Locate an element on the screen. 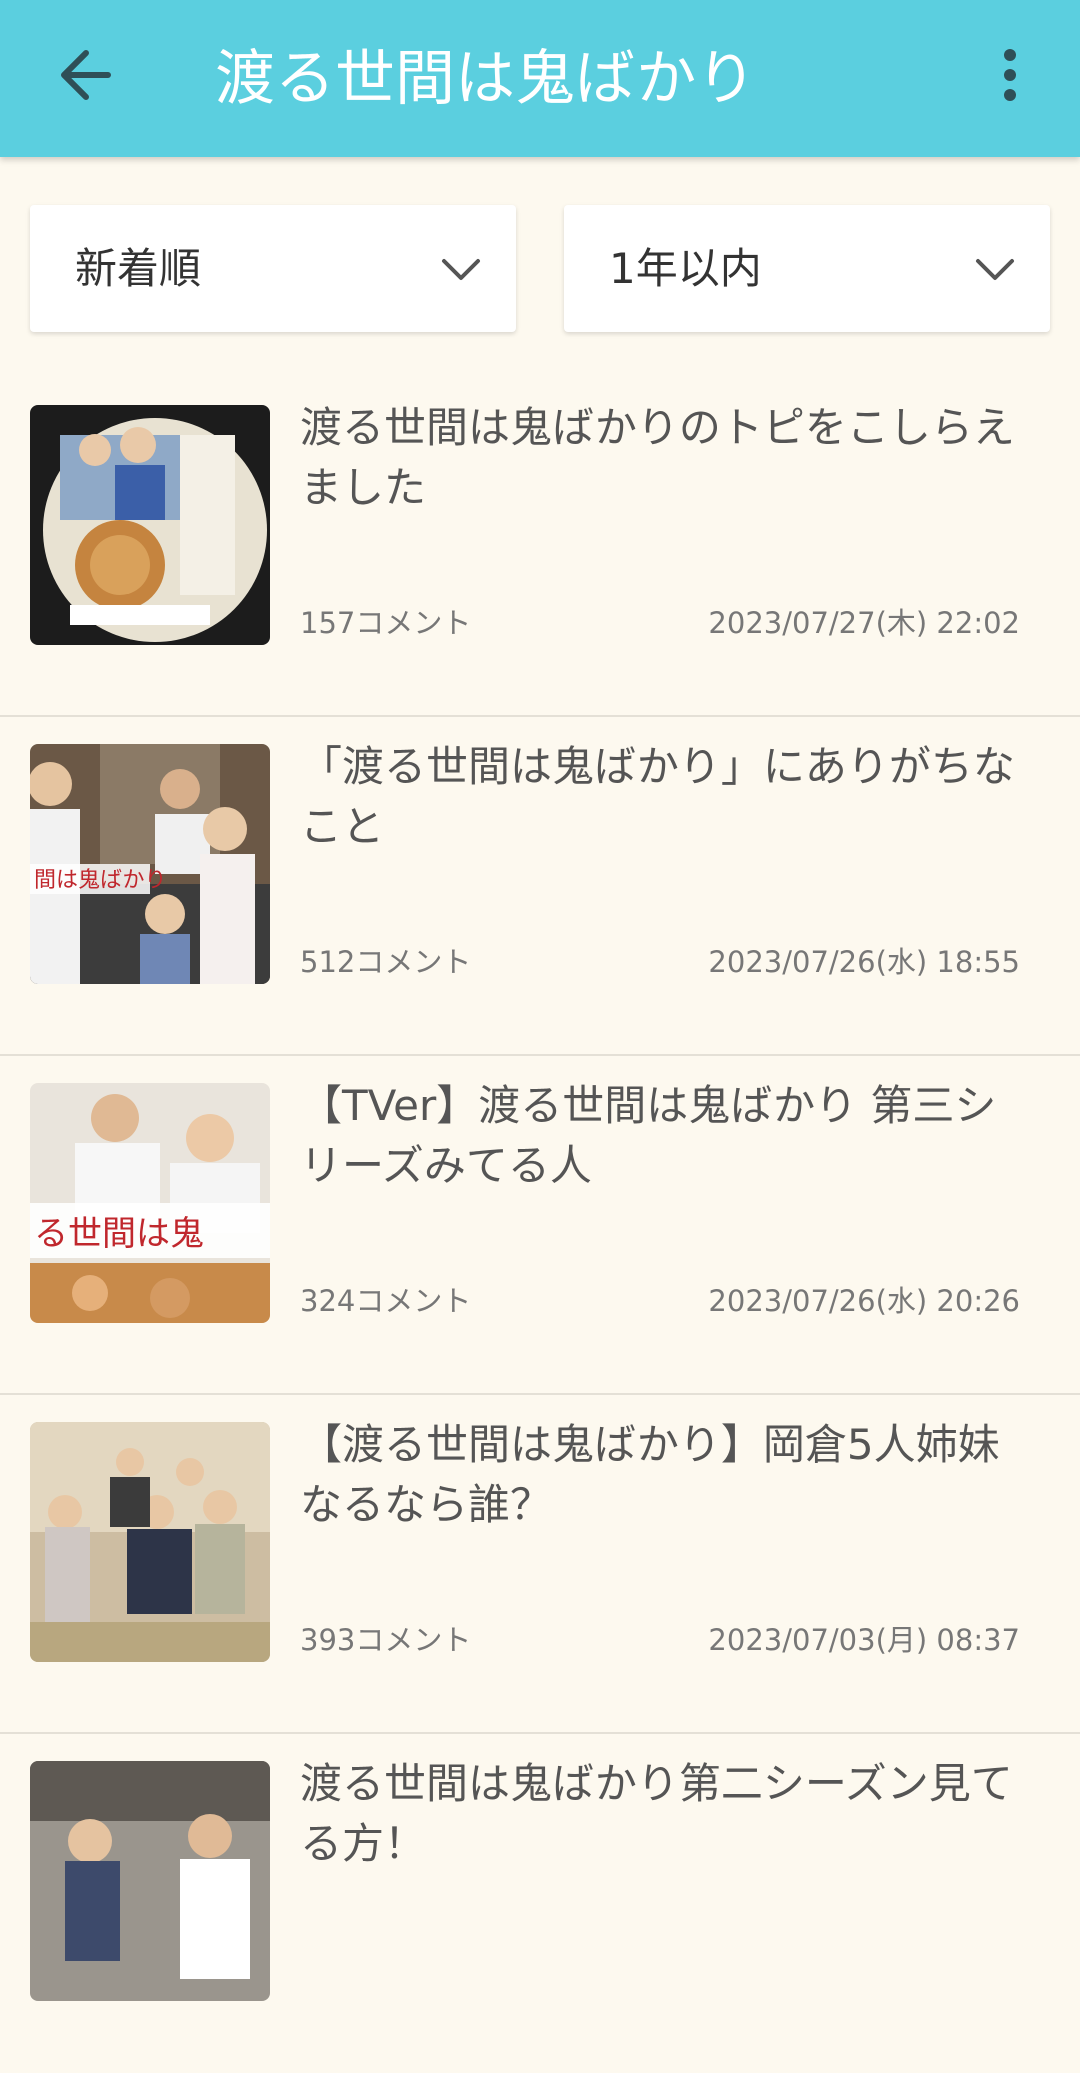 The height and width of the screenshot is (2073, 1080). sort-order-select: 新着順 is located at coordinates (273, 268).